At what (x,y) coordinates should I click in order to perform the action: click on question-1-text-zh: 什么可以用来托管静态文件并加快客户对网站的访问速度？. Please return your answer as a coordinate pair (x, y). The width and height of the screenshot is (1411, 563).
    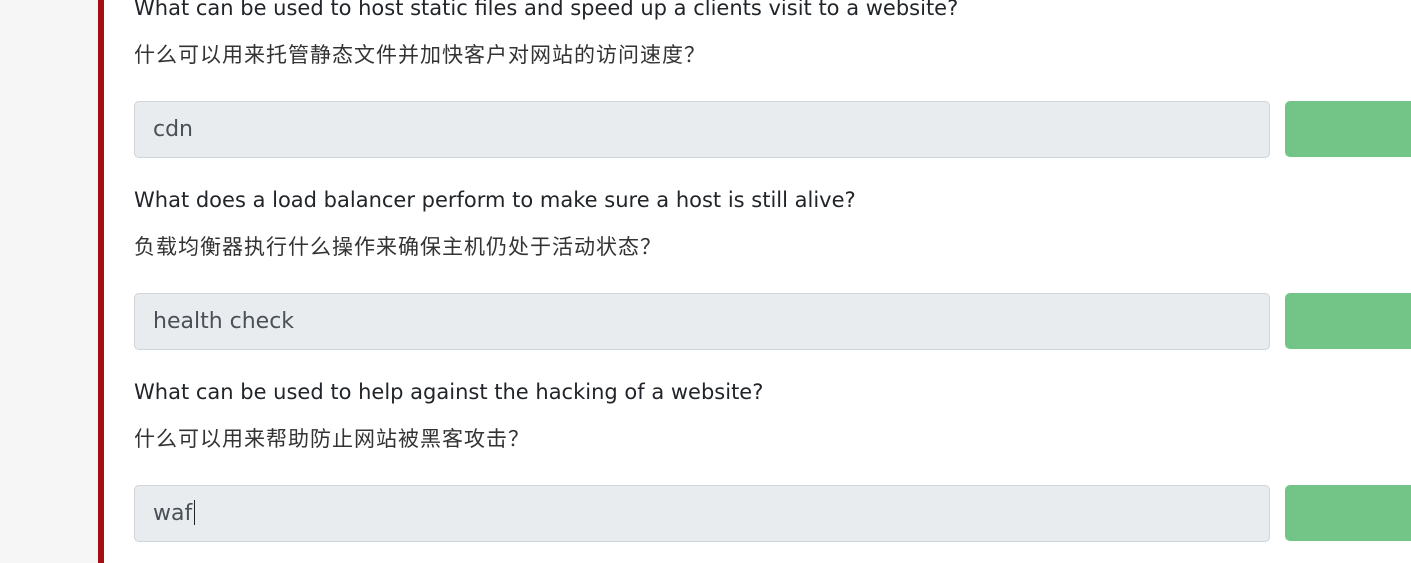
    Looking at the image, I should click on (420, 55).